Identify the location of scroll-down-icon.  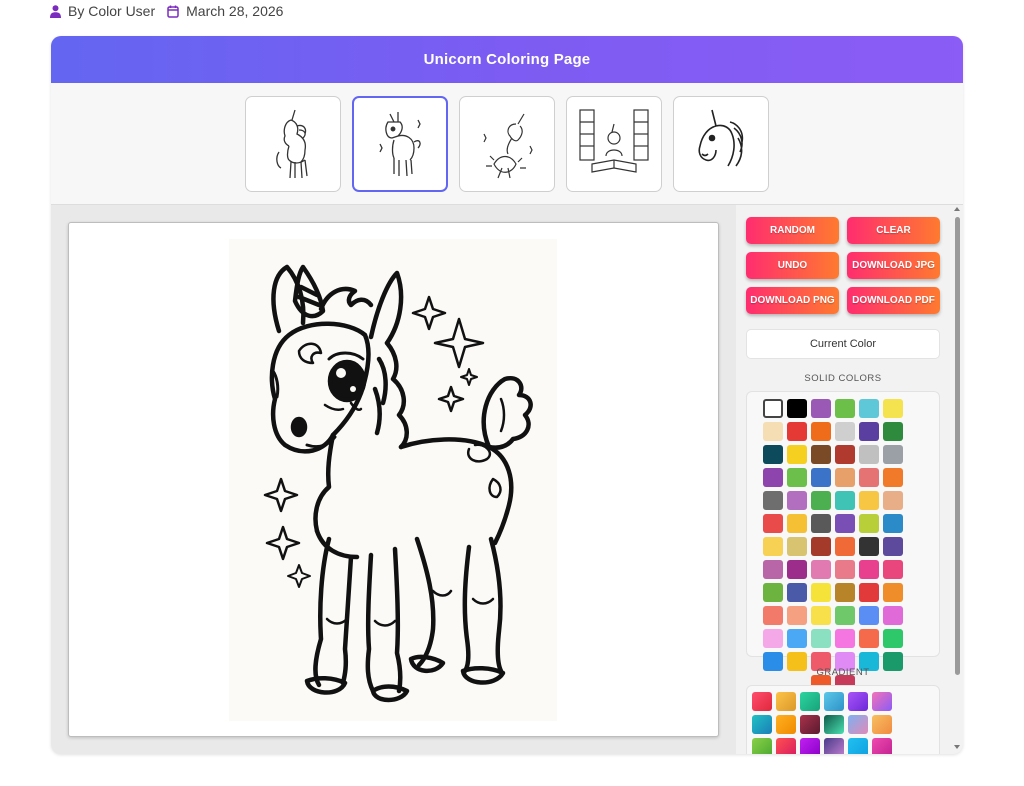
(957, 747).